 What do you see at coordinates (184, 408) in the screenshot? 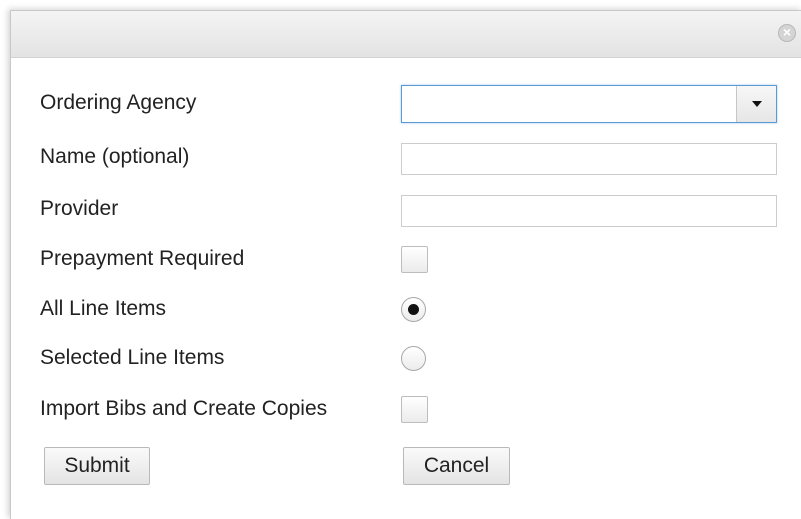
I see `import-bibs-label: Import Bibs and Create Copies` at bounding box center [184, 408].